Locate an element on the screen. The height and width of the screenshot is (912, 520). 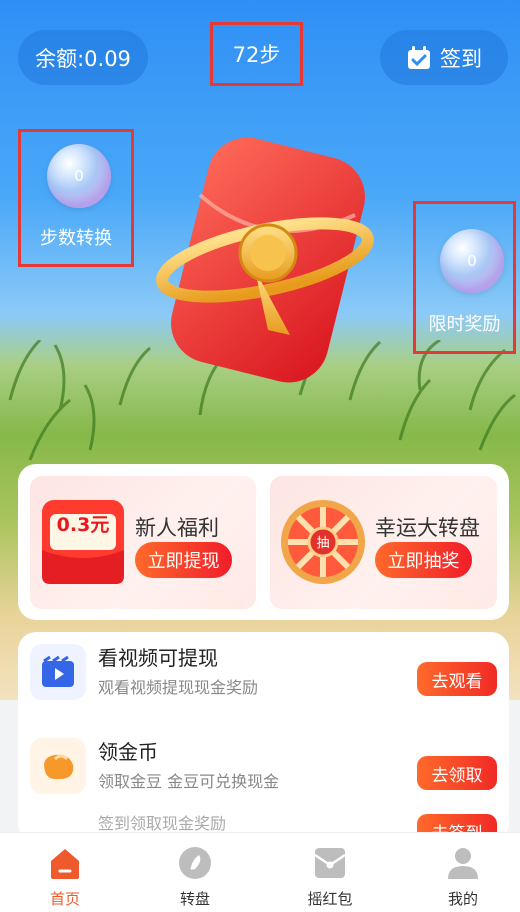
limited-reward-bubble: 0 限时奖励 is located at coordinates (464, 277).